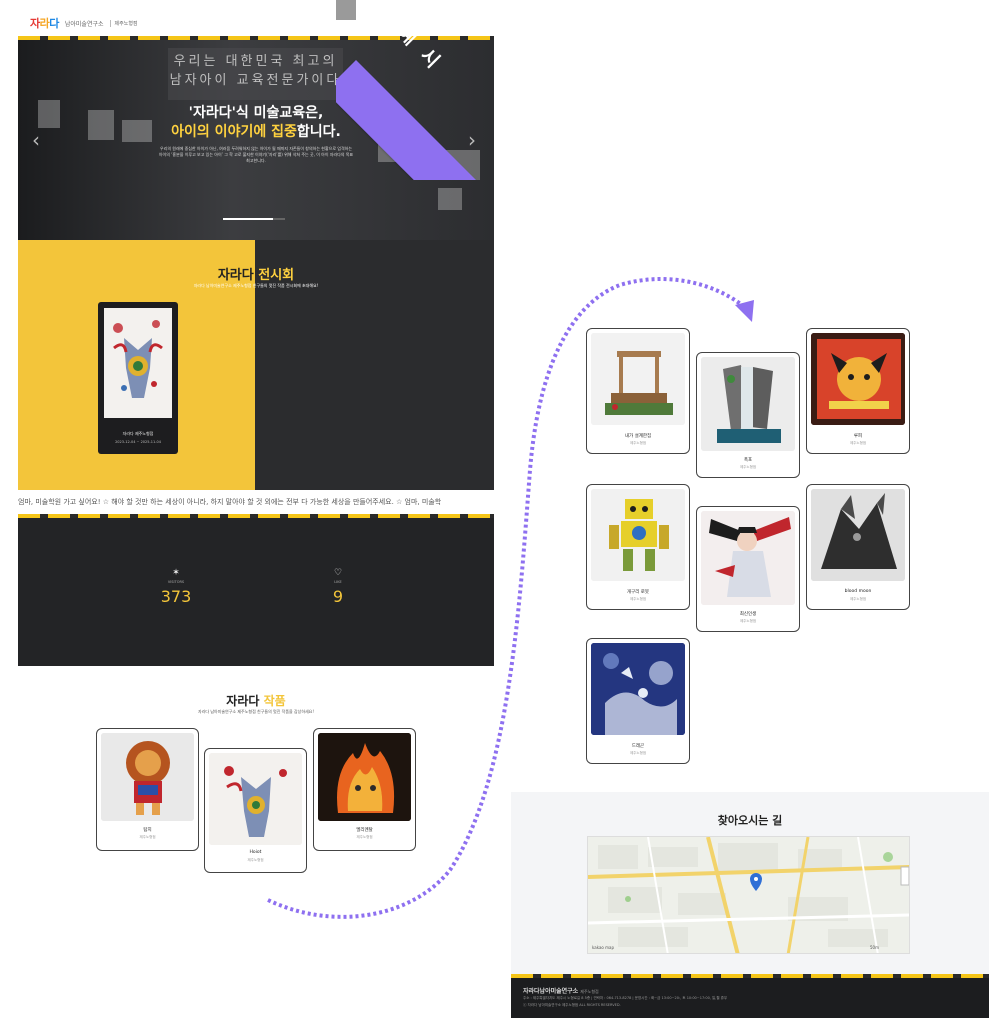 Image resolution: width=990 pixels, height=1018 pixels. Describe the element at coordinates (256, 275) in the screenshot. I see `exhibition-title: 자라다 전시회` at that location.